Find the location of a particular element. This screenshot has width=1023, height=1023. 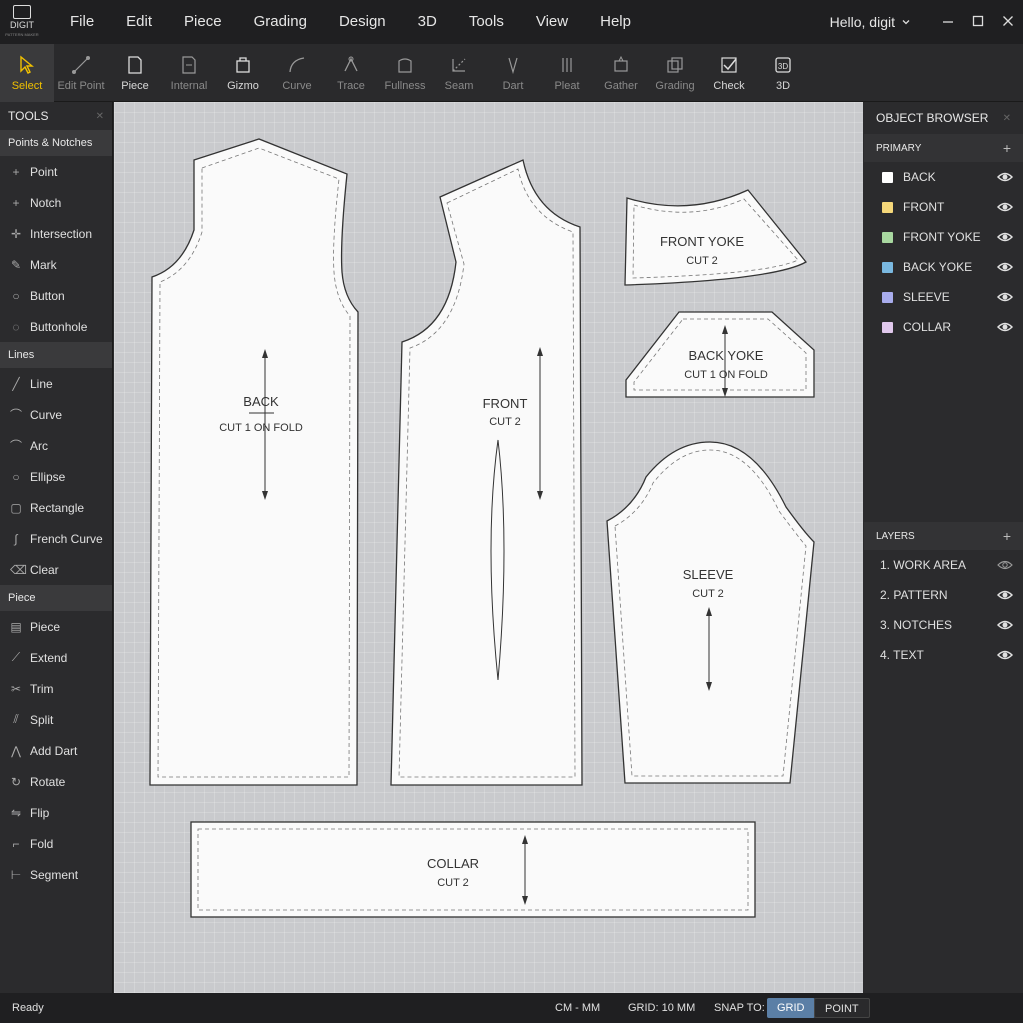

layer-pattern: 2. PATTERN is located at coordinates (943, 595).